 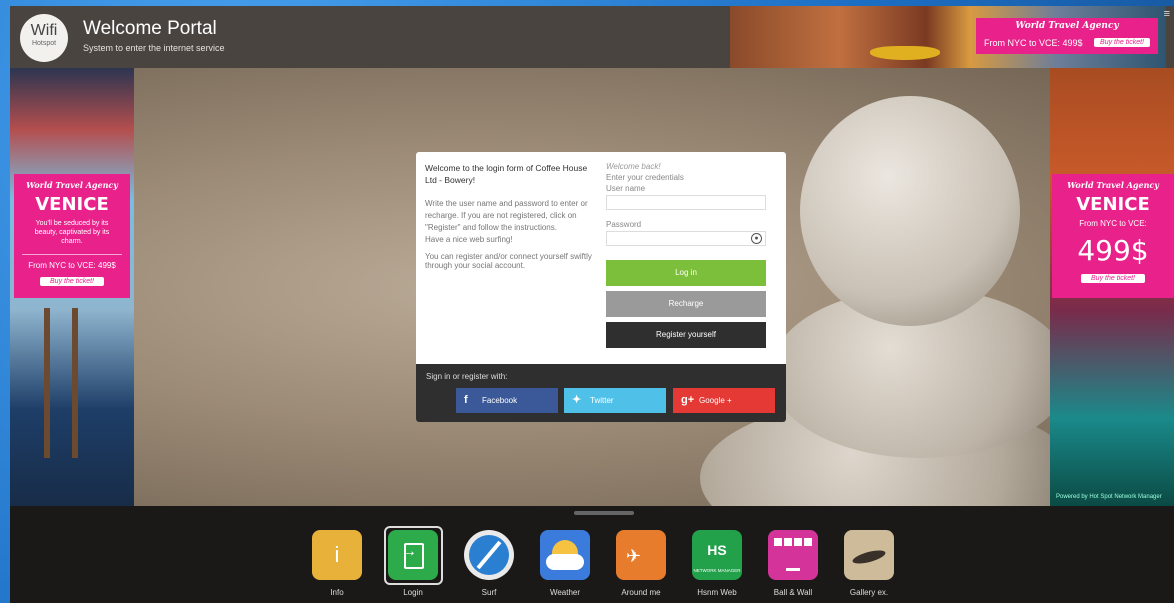 What do you see at coordinates (1067, 26) in the screenshot?
I see `top-banner-agency: World Travel Agency` at bounding box center [1067, 26].